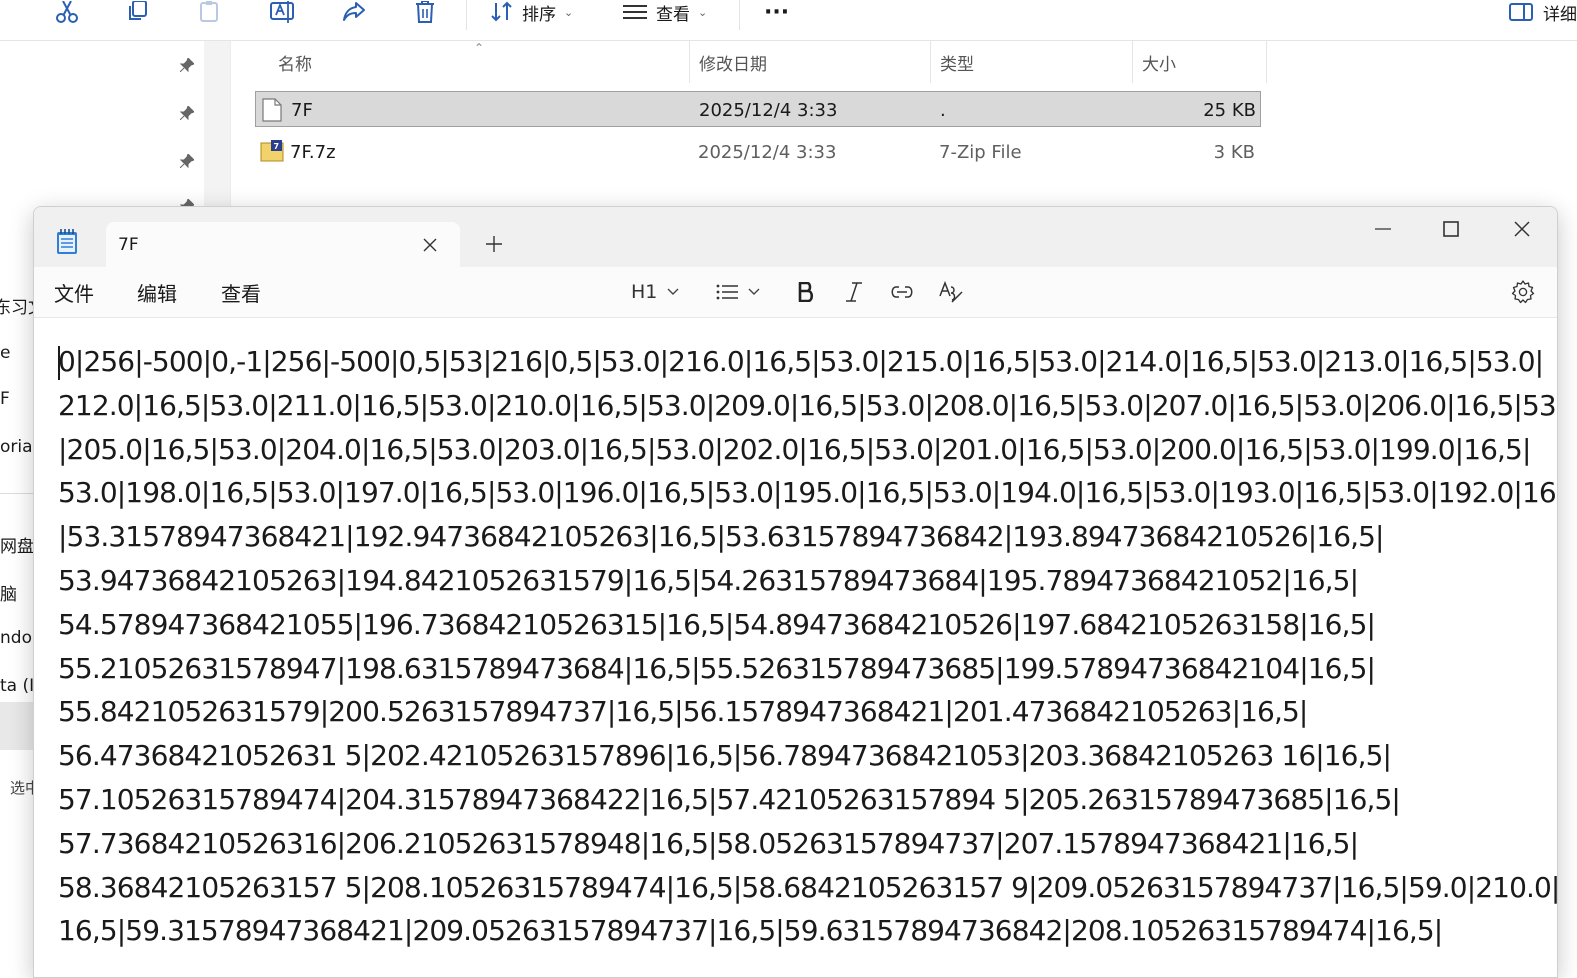 The height and width of the screenshot is (978, 1577). What do you see at coordinates (673, 14) in the screenshot?
I see `view-label: 查看` at bounding box center [673, 14].